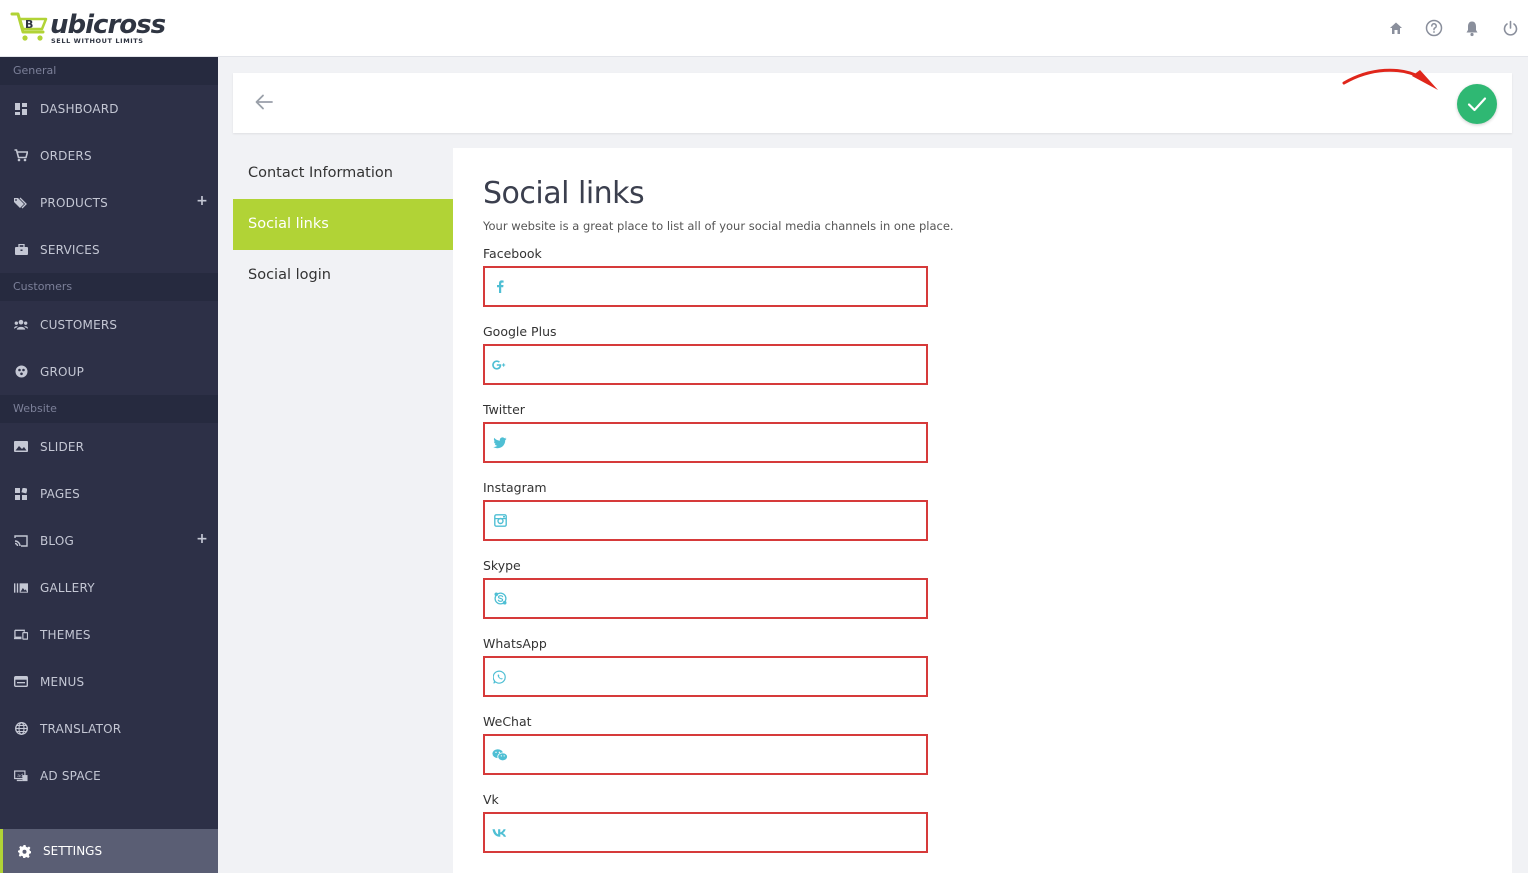 The width and height of the screenshot is (1528, 873). What do you see at coordinates (109, 155) in the screenshot?
I see `sidebar-item-orders: ORDERS` at bounding box center [109, 155].